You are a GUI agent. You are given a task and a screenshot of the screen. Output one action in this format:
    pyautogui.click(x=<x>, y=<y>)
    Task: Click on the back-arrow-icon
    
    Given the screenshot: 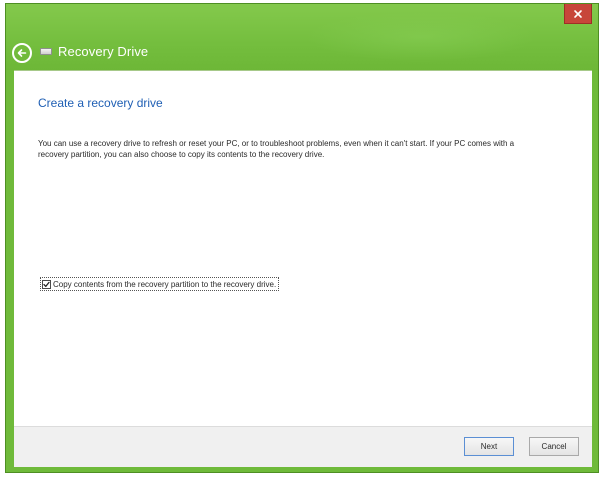 What is the action you would take?
    pyautogui.click(x=22, y=53)
    